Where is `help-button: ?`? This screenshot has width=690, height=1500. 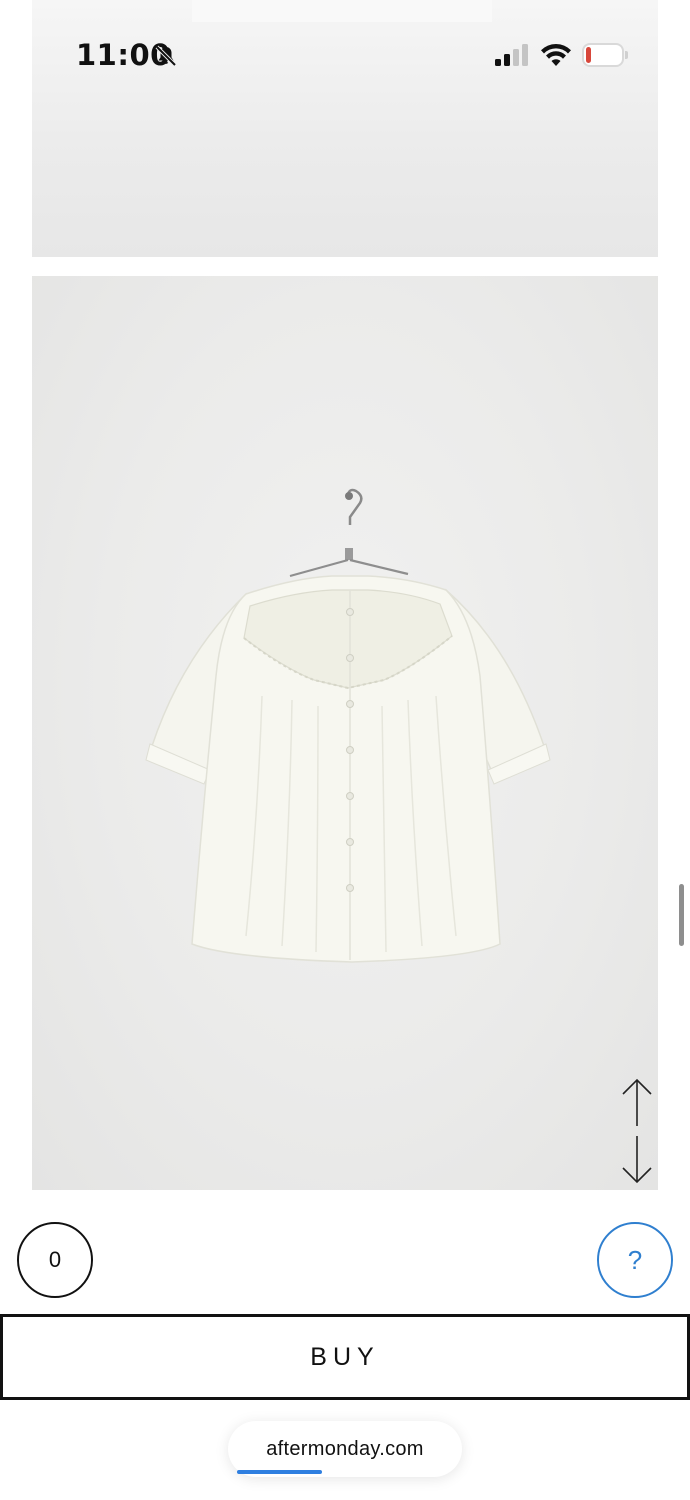
help-button: ? is located at coordinates (635, 1260).